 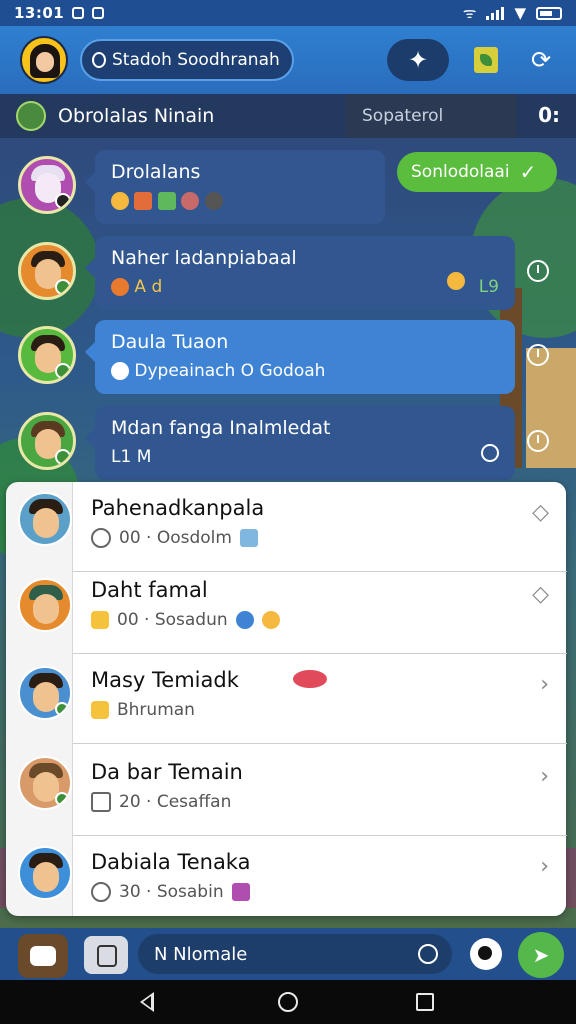 What do you see at coordinates (490, 453) in the screenshot?
I see `reaction-icon` at bounding box center [490, 453].